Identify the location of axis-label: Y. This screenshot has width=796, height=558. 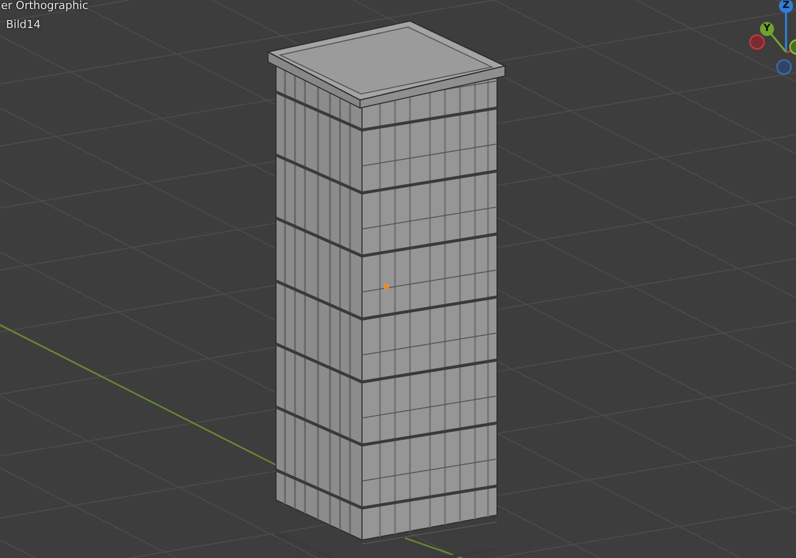
(767, 29).